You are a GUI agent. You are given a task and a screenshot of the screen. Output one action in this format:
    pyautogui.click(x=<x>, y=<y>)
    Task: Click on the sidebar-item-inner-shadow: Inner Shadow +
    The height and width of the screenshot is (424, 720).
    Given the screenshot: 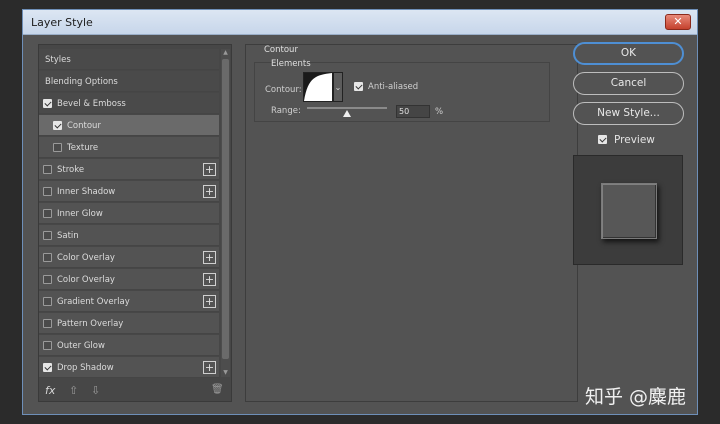 What is the action you would take?
    pyautogui.click(x=129, y=191)
    